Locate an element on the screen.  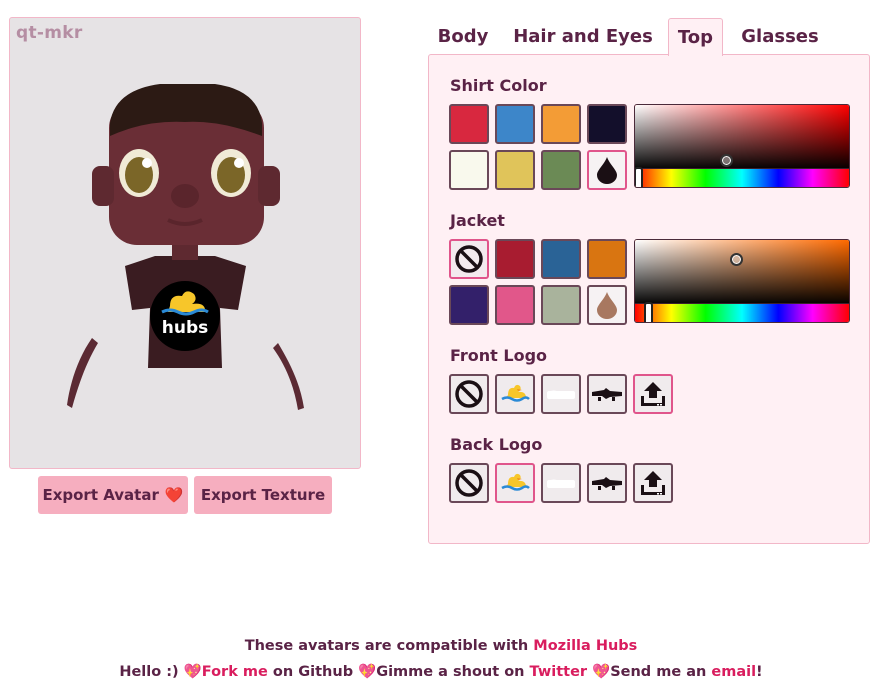
right-ear is located at coordinates (269, 186).